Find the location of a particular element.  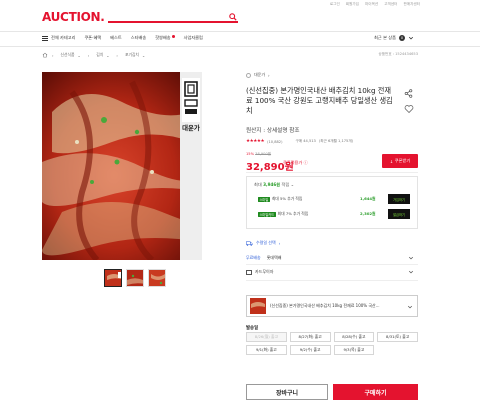

nav-item-coupon: 쿠폰·혜택 is located at coordinates (92, 38).